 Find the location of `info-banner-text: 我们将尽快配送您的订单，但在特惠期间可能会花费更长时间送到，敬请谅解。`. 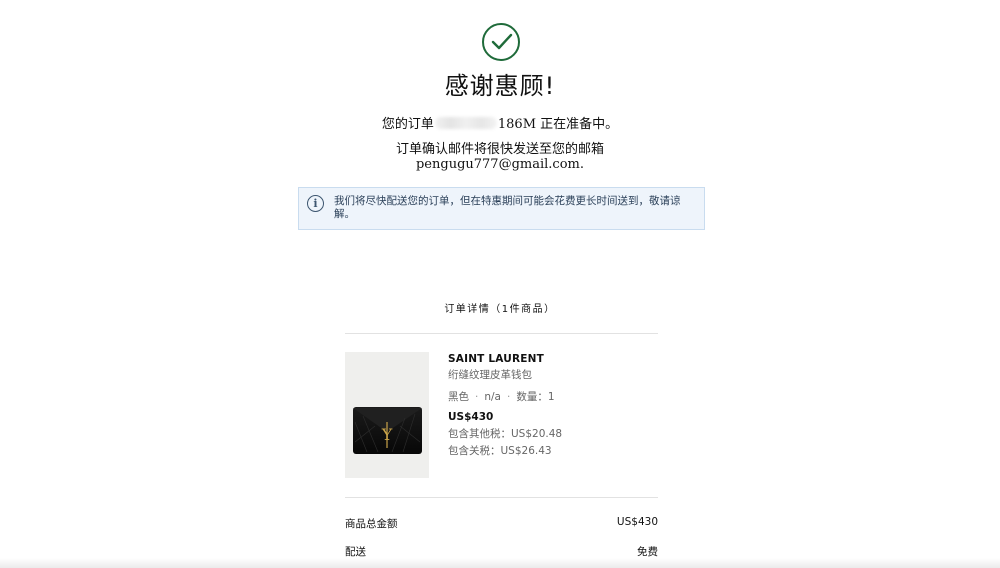

info-banner-text: 我们将尽快配送您的订单，但在特惠期间可能会花费更长时间送到，敬请谅解。 is located at coordinates (507, 207).